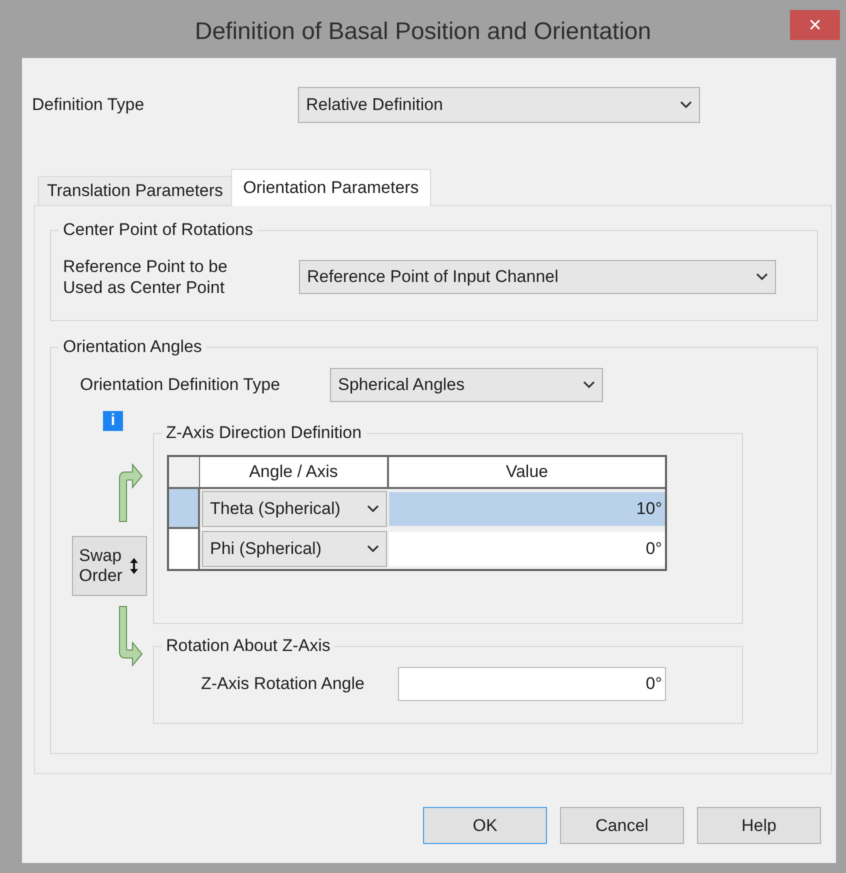 Image resolution: width=846 pixels, height=873 pixels. I want to click on field-label: Orientation Definition Type, so click(181, 385).